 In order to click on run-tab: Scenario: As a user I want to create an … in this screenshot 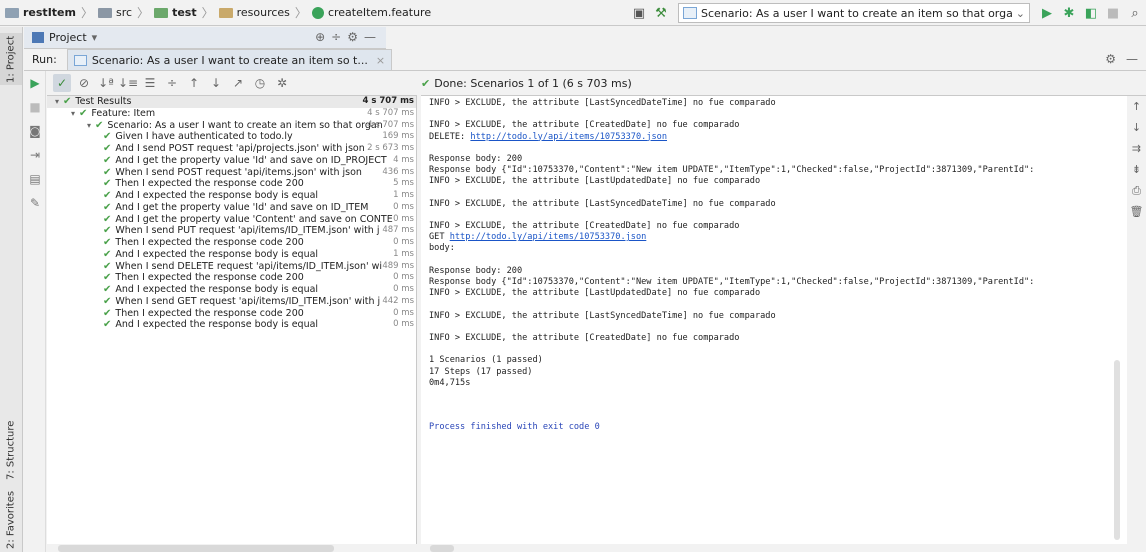, I will do `click(229, 59)`.